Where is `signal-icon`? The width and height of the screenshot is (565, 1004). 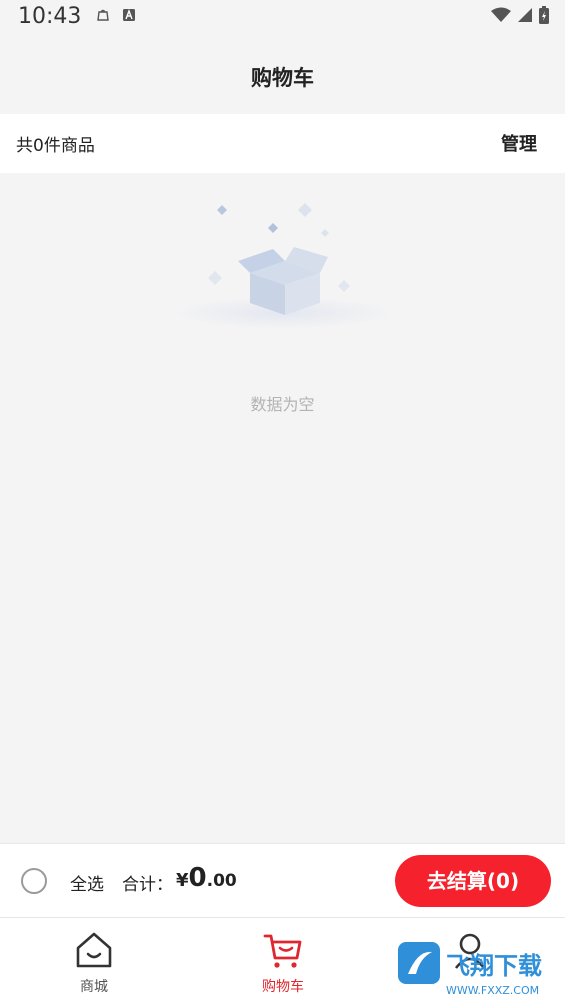
signal-icon is located at coordinates (525, 15).